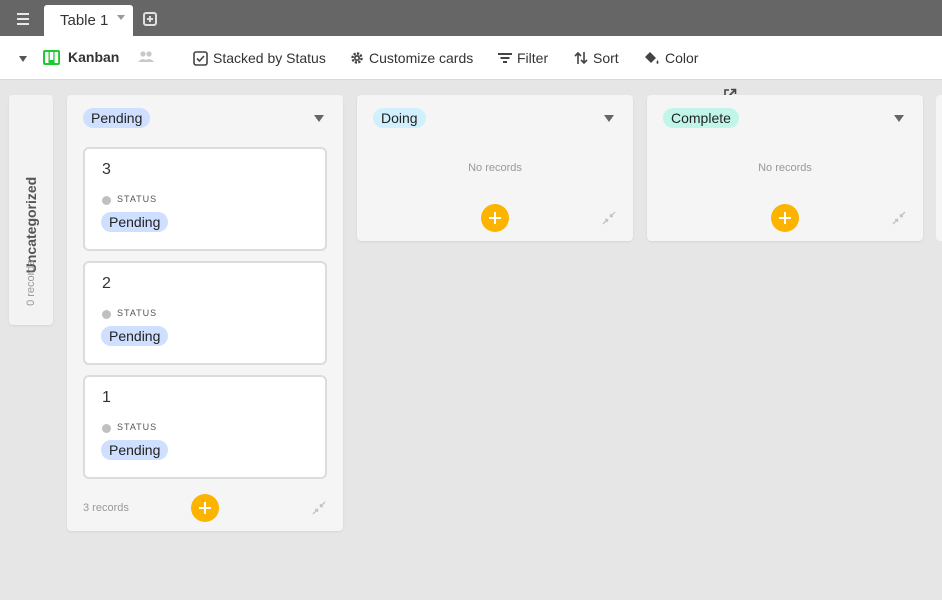 The height and width of the screenshot is (600, 942). I want to click on uncategorized-count: 0 records, so click(31, 283).